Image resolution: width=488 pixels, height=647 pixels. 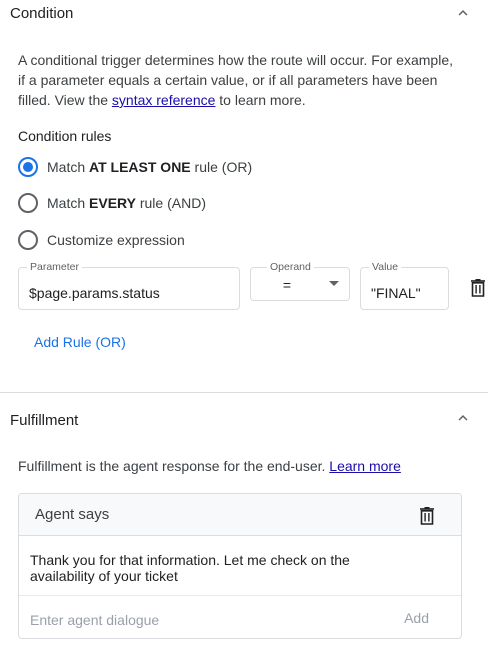 I want to click on radio-label: Match AT LEAST ONE rule (OR), so click(x=150, y=167).